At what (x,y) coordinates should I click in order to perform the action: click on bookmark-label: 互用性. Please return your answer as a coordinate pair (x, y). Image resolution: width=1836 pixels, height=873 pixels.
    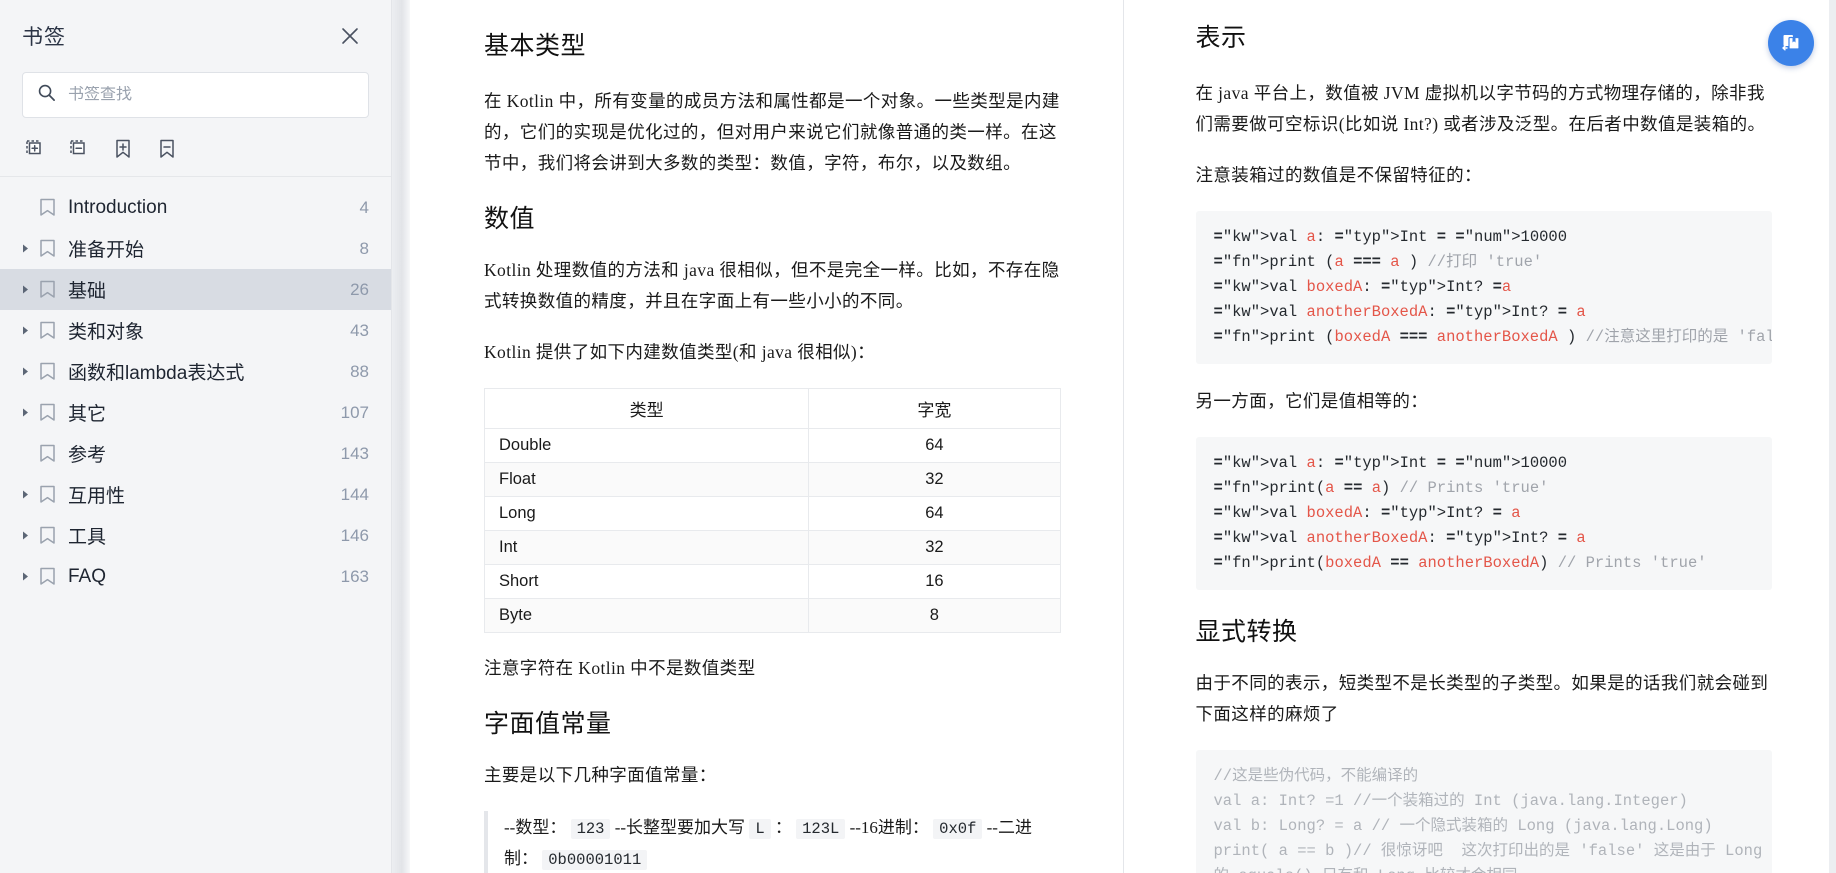
    Looking at the image, I should click on (97, 496).